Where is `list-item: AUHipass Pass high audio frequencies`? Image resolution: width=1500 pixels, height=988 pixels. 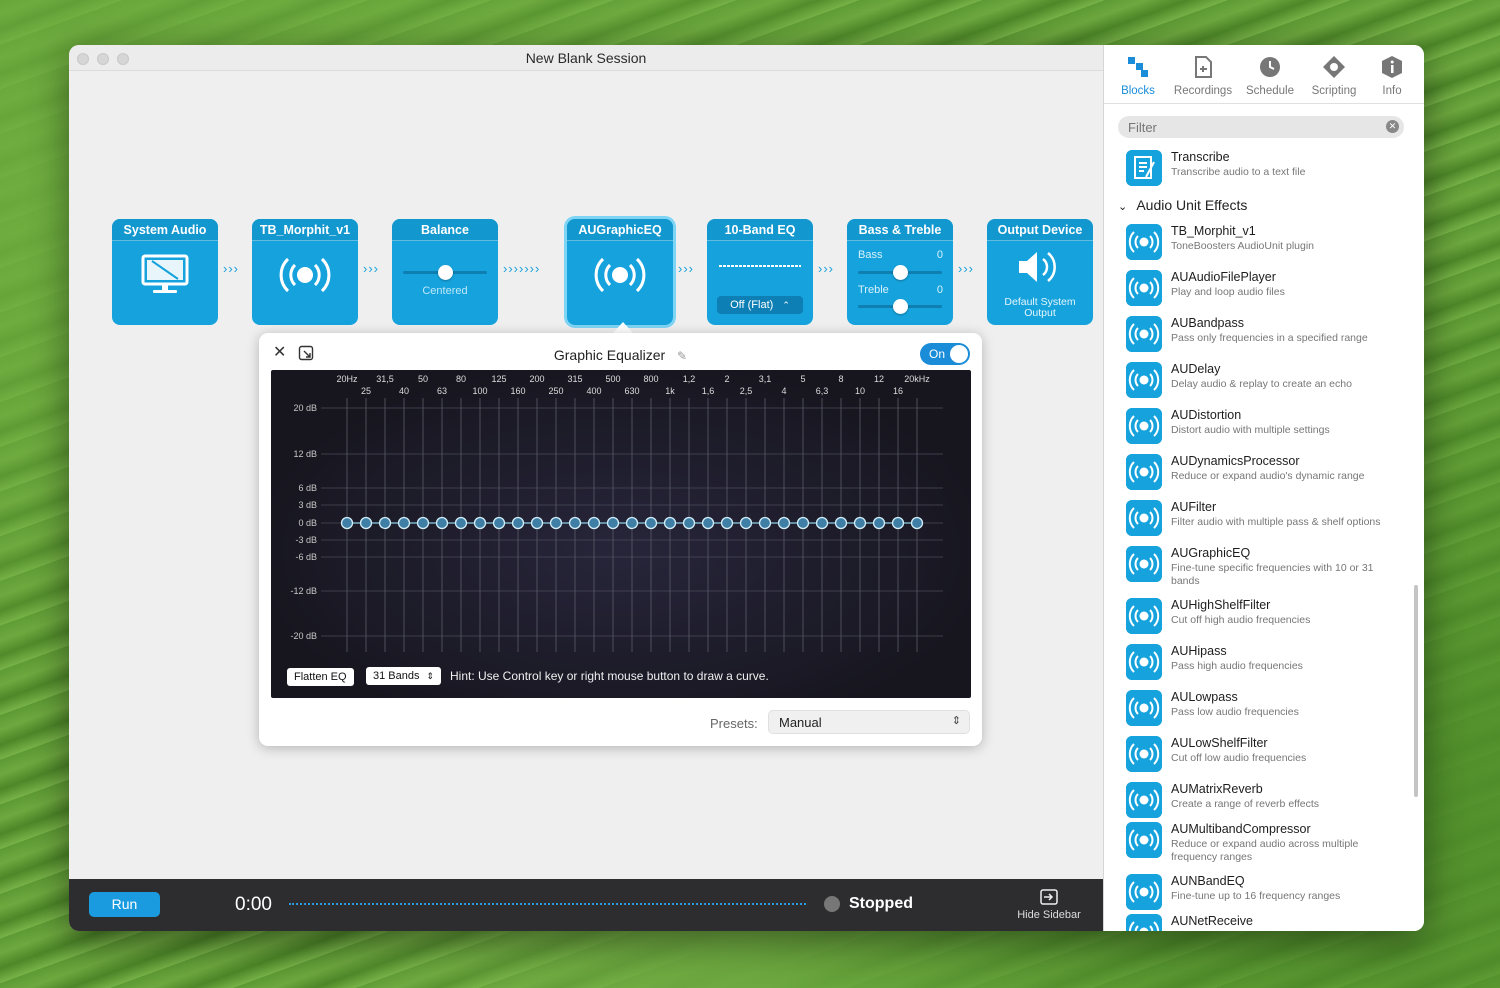
list-item: AUHipass Pass high audio frequencies is located at coordinates (1275, 664).